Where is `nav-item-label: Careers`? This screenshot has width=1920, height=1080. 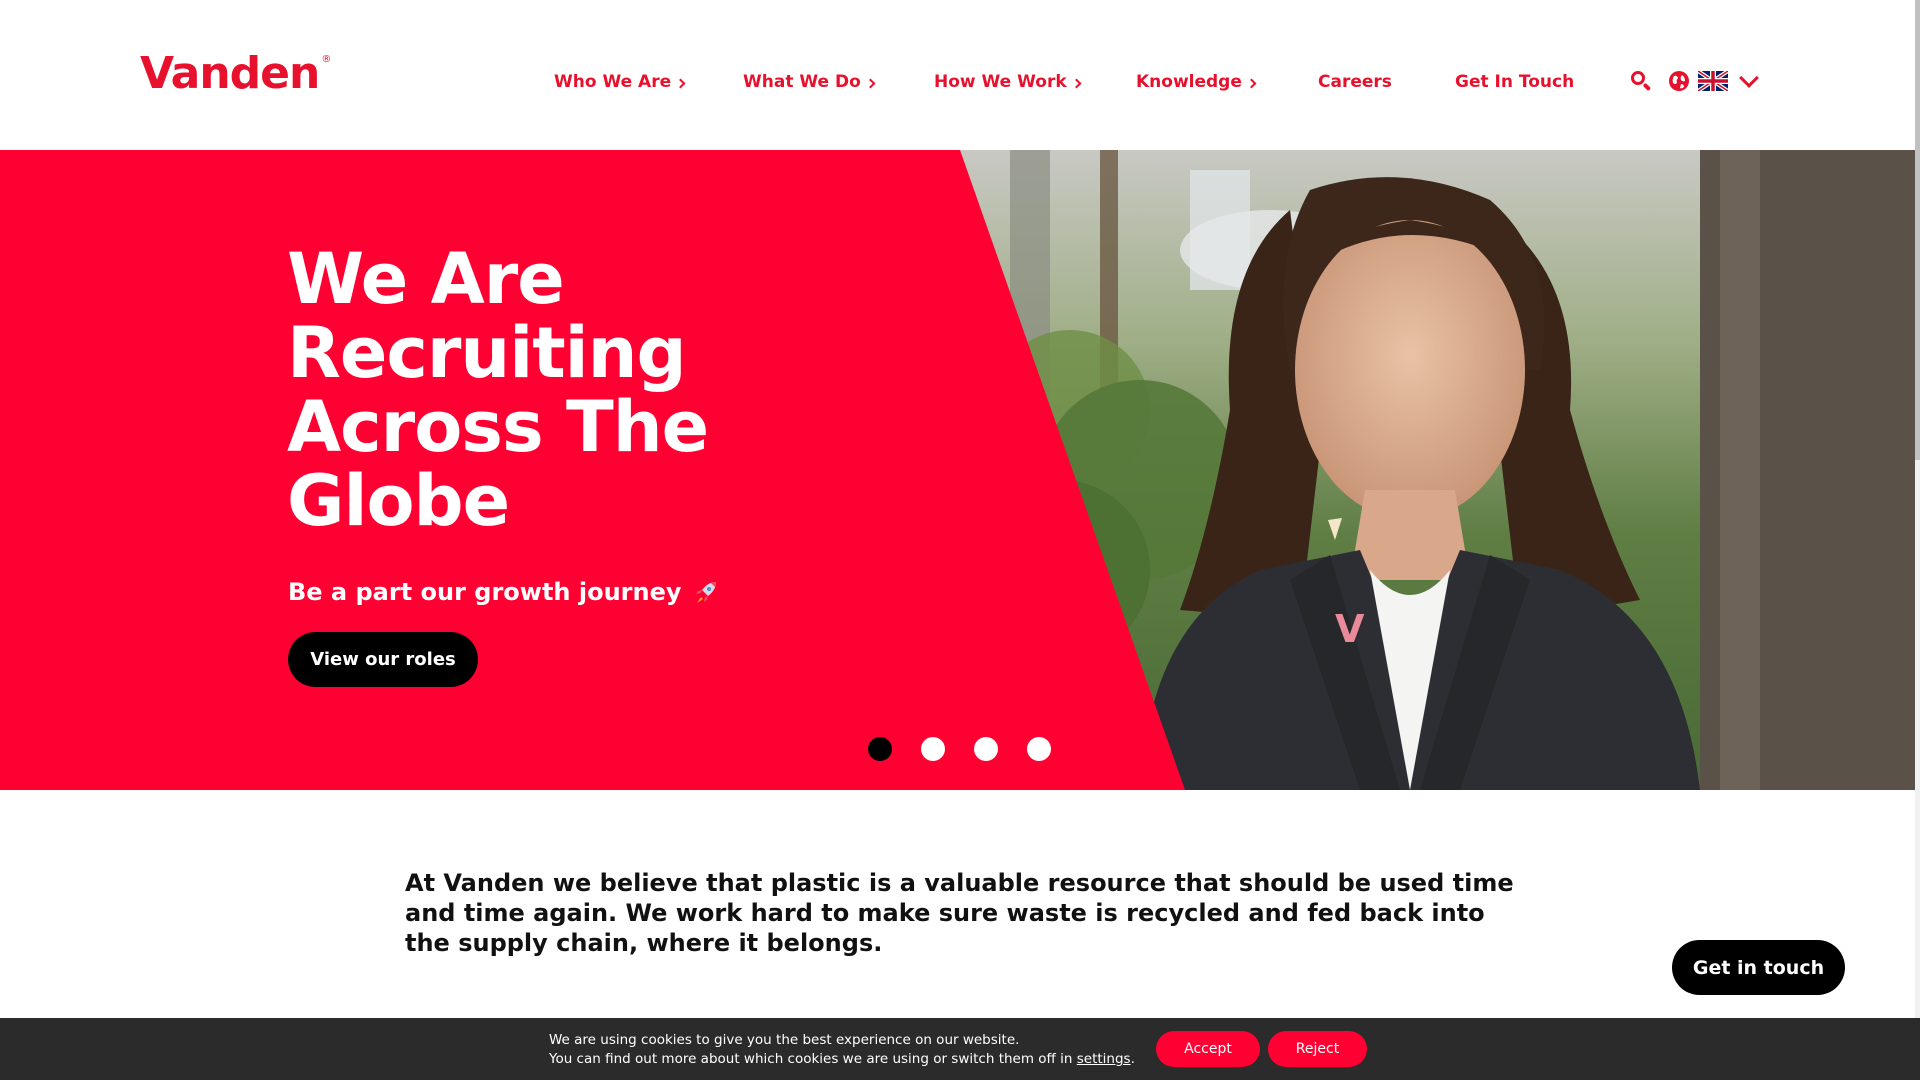
nav-item-label: Careers is located at coordinates (1355, 82).